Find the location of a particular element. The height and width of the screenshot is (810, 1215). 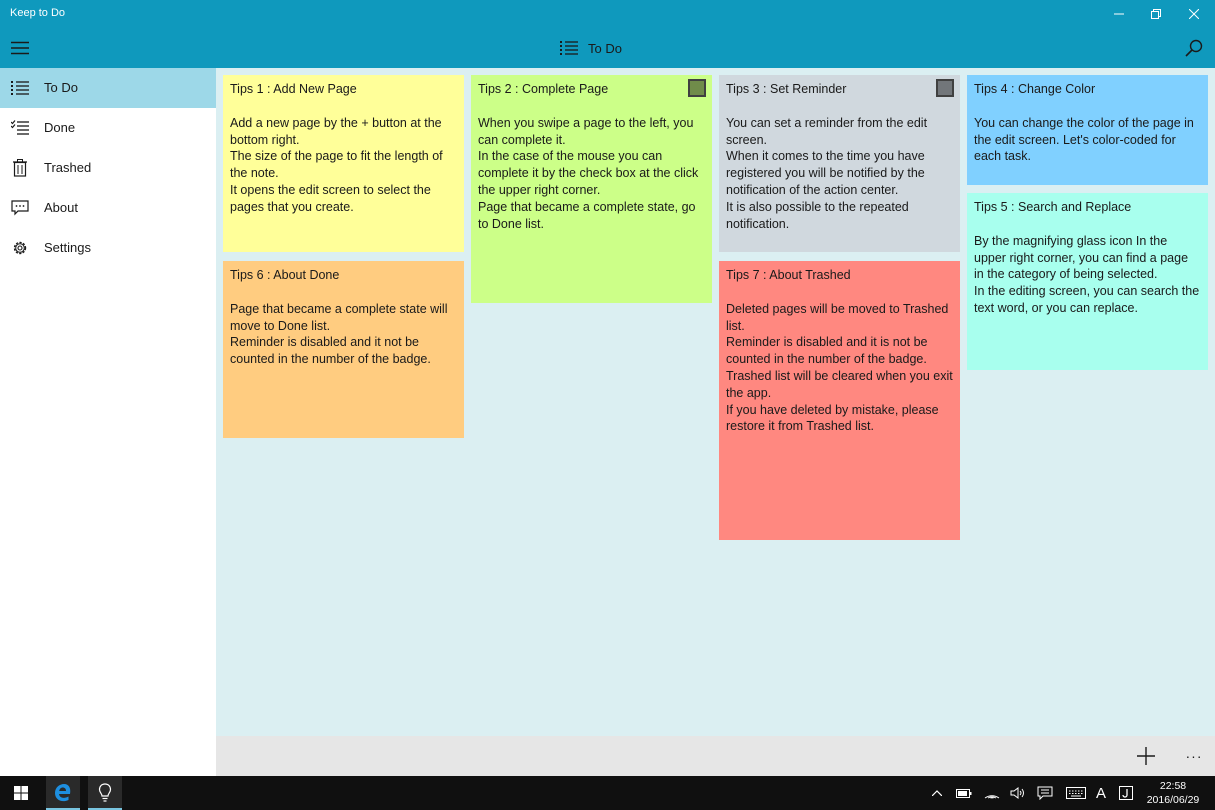

touch-keyboard-button is located at coordinates (1076, 793).